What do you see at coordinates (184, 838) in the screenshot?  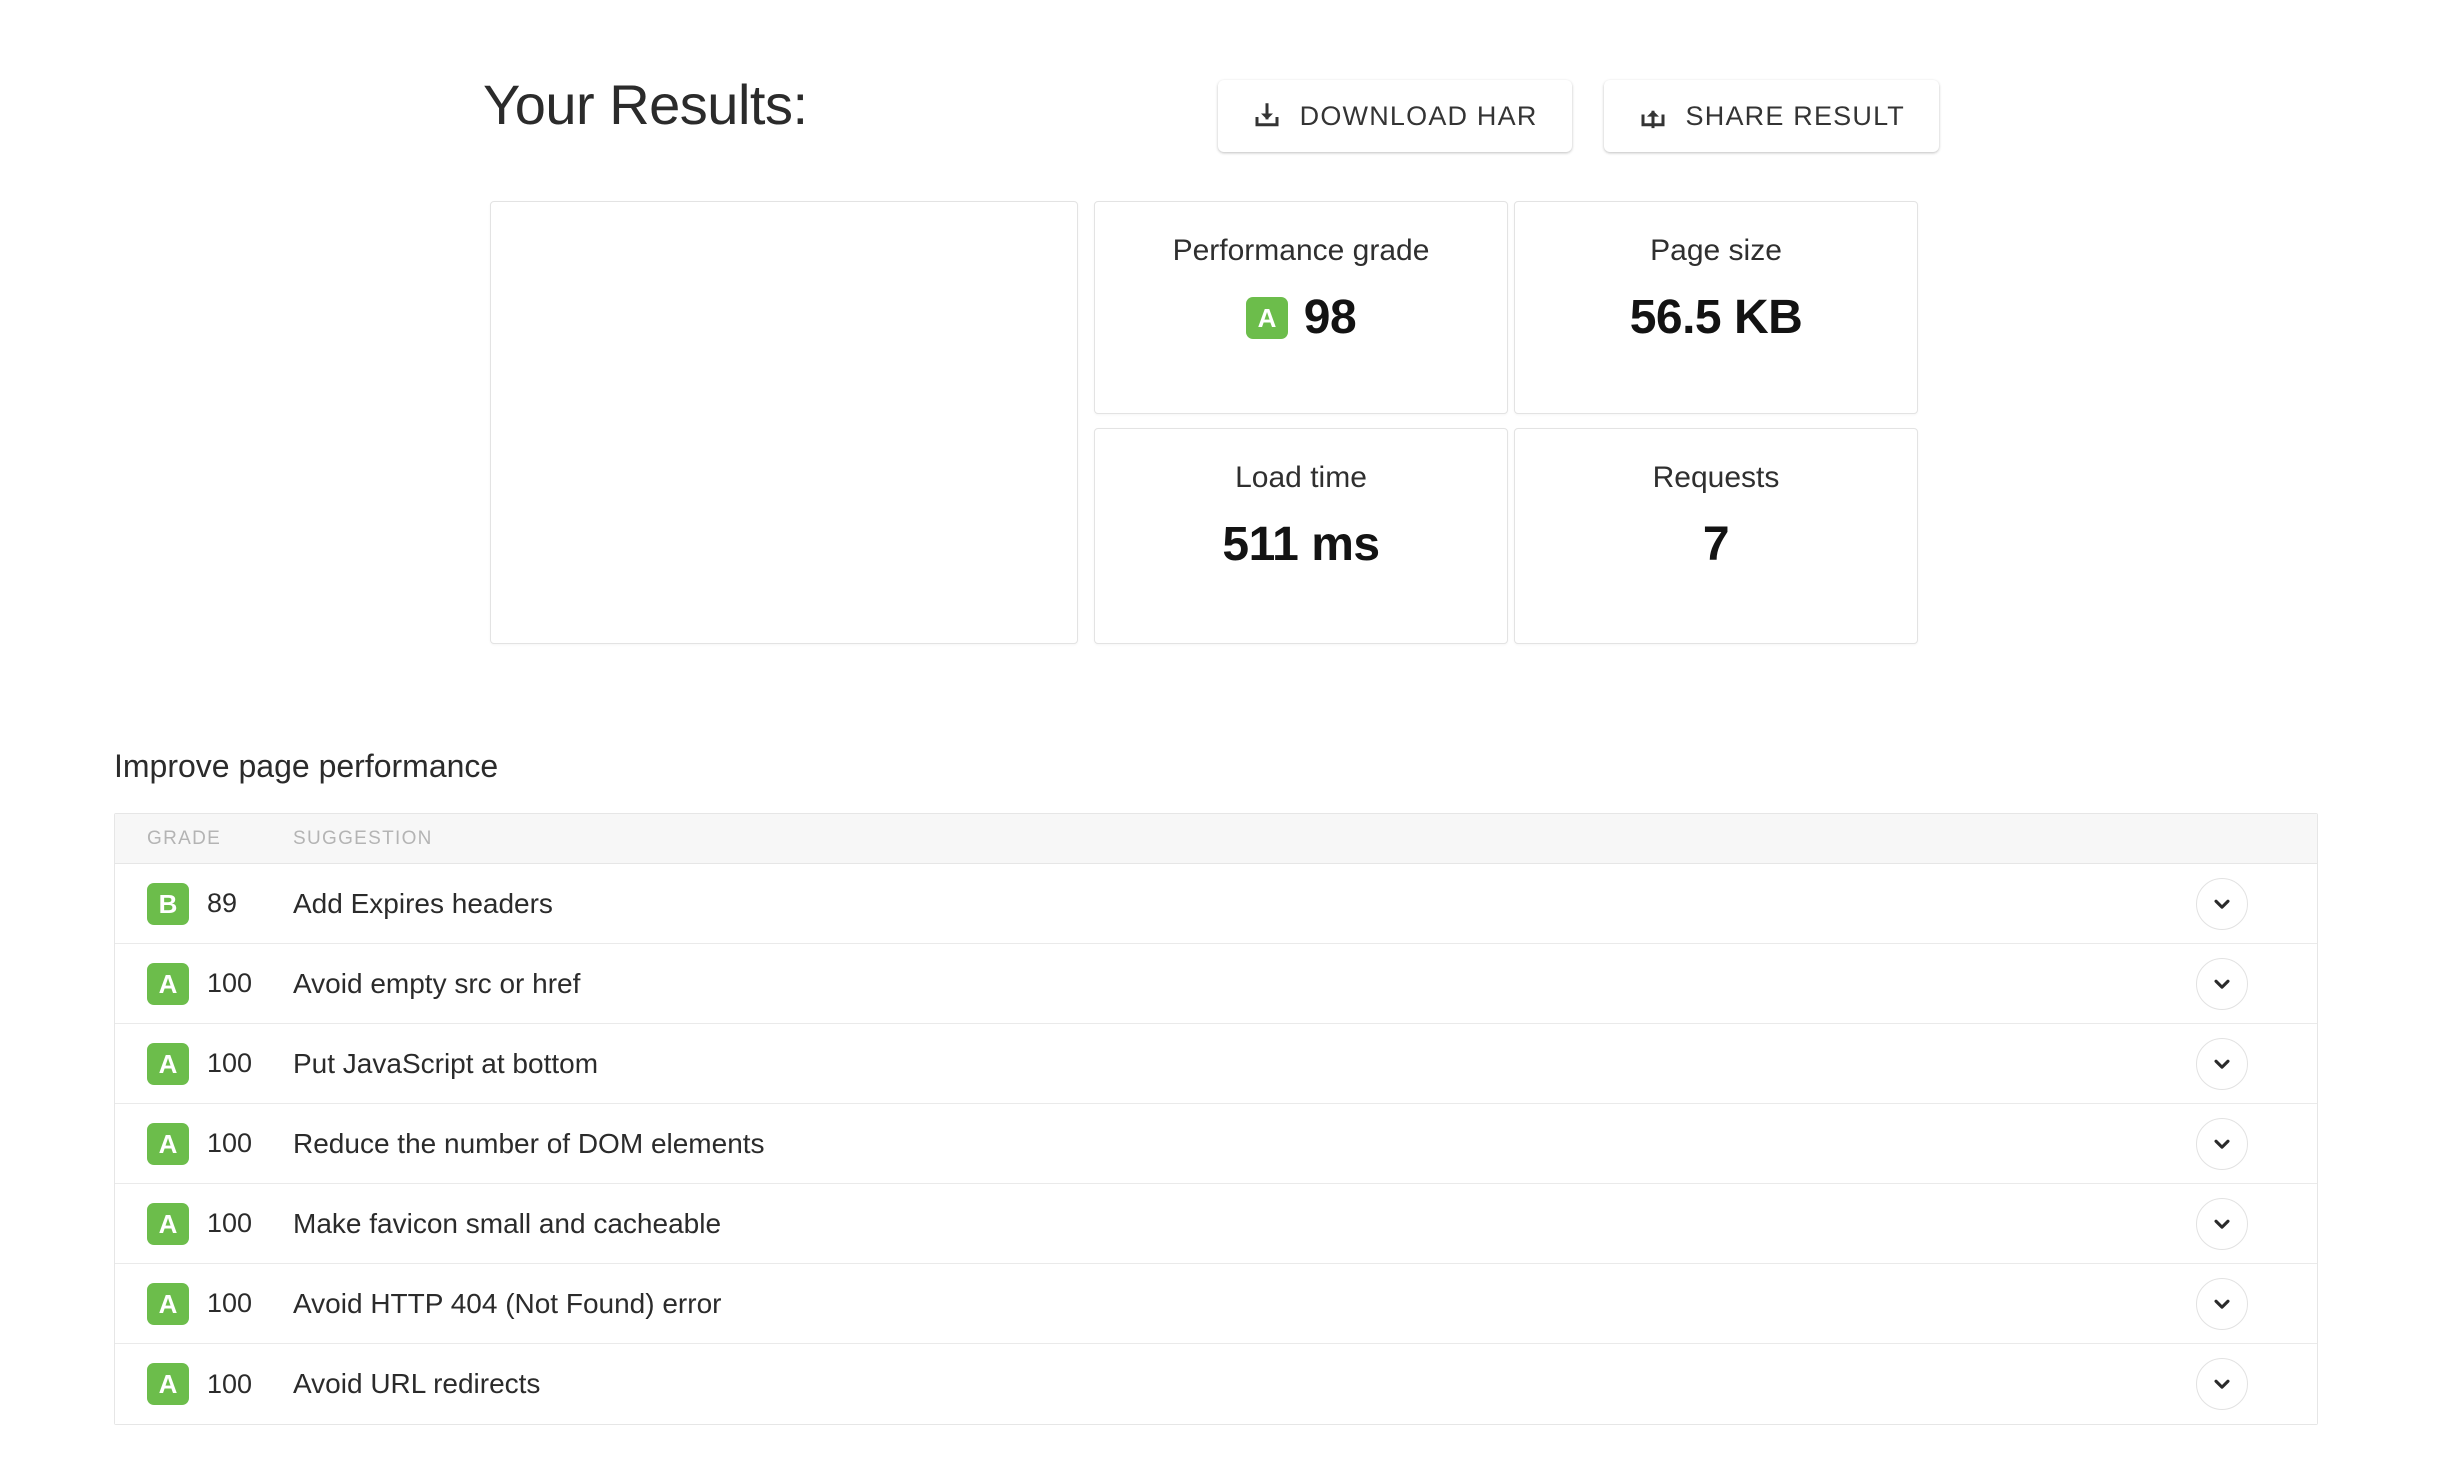 I see `column-header-grade: GRADE` at bounding box center [184, 838].